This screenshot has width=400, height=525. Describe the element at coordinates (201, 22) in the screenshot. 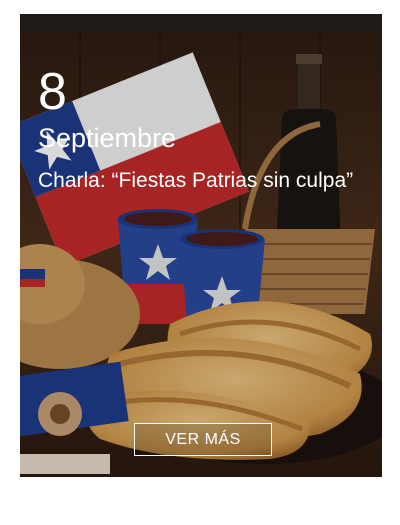

I see `top-bar` at that location.